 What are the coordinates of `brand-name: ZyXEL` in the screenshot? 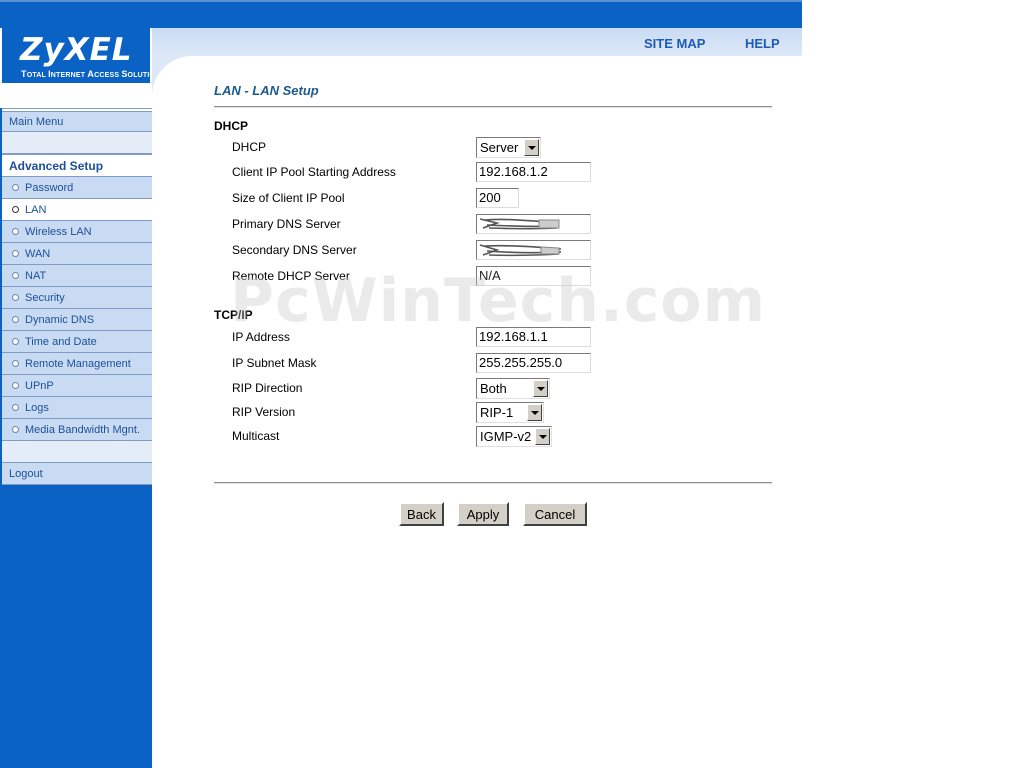 It's located at (76, 50).